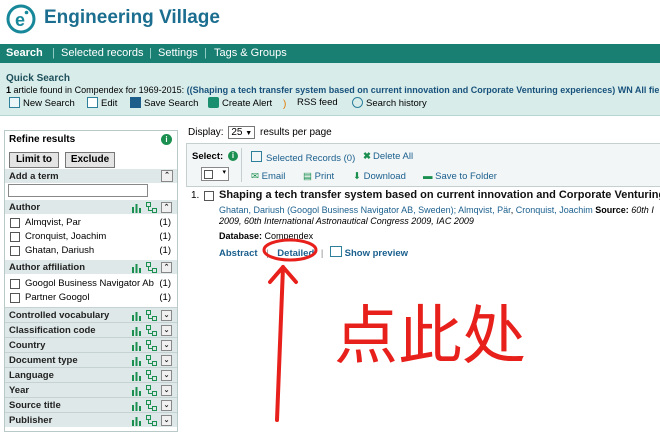 The image size is (660, 447). I want to click on rss-icon: ), so click(285, 104).